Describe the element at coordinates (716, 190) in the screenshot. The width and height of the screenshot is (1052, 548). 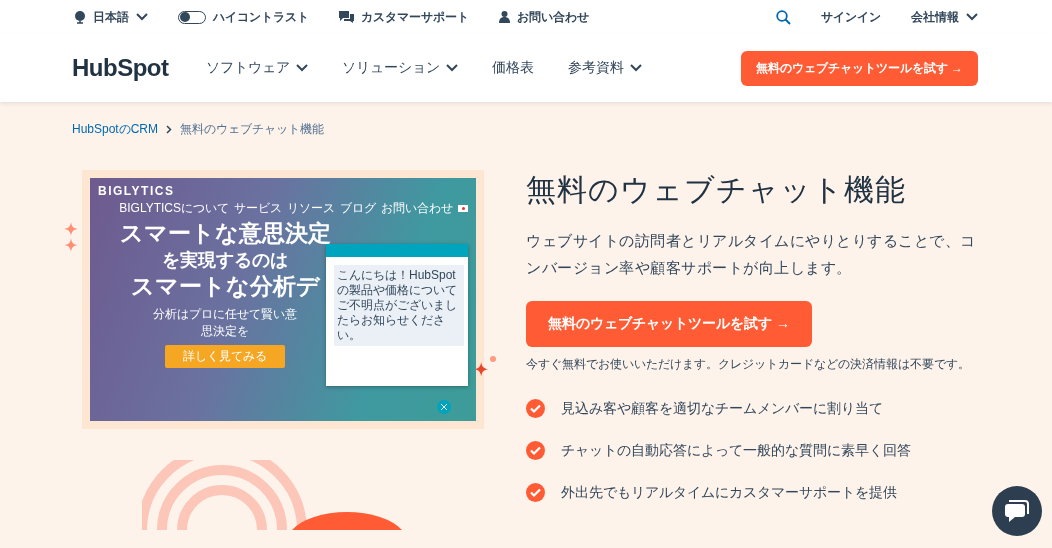
I see `page-title: 無料のウェブチャット機能` at that location.